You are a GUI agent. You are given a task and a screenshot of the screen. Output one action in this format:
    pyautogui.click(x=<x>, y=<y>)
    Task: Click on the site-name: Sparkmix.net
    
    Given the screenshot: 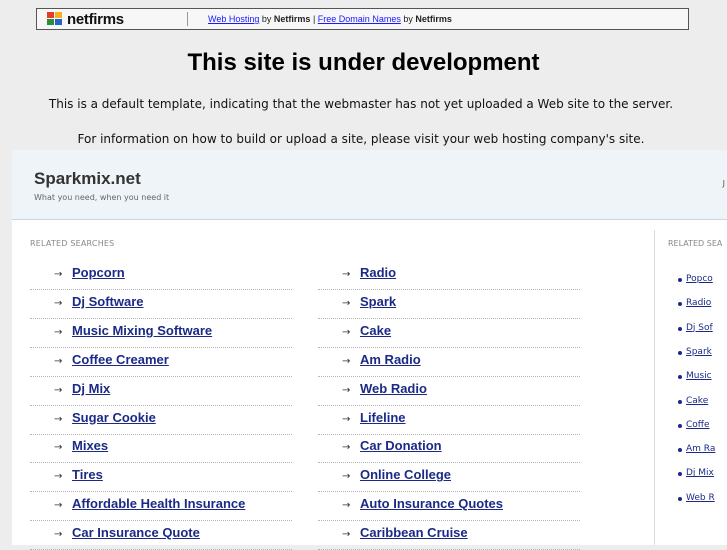 What is the action you would take?
    pyautogui.click(x=87, y=179)
    